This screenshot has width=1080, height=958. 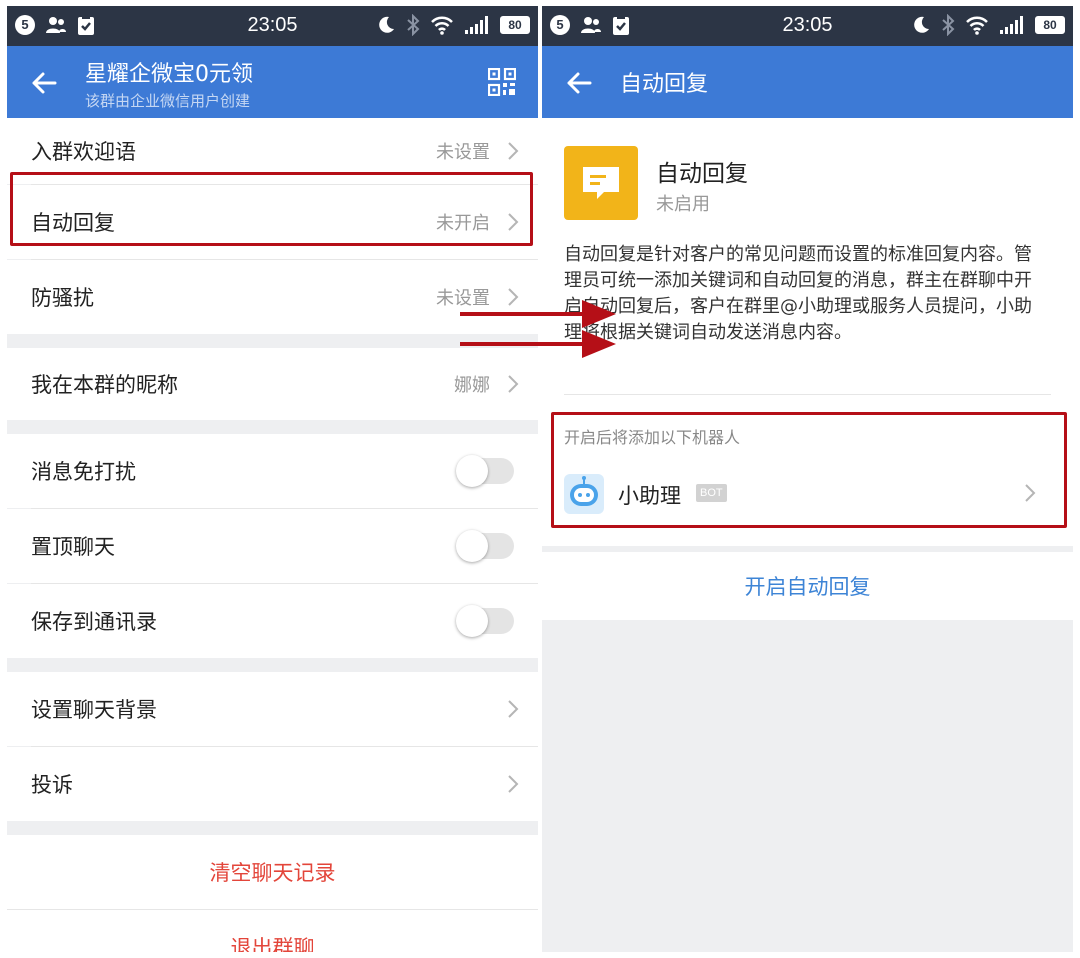 What do you see at coordinates (472, 385) in the screenshot?
I see `row-value: 娜娜` at bounding box center [472, 385].